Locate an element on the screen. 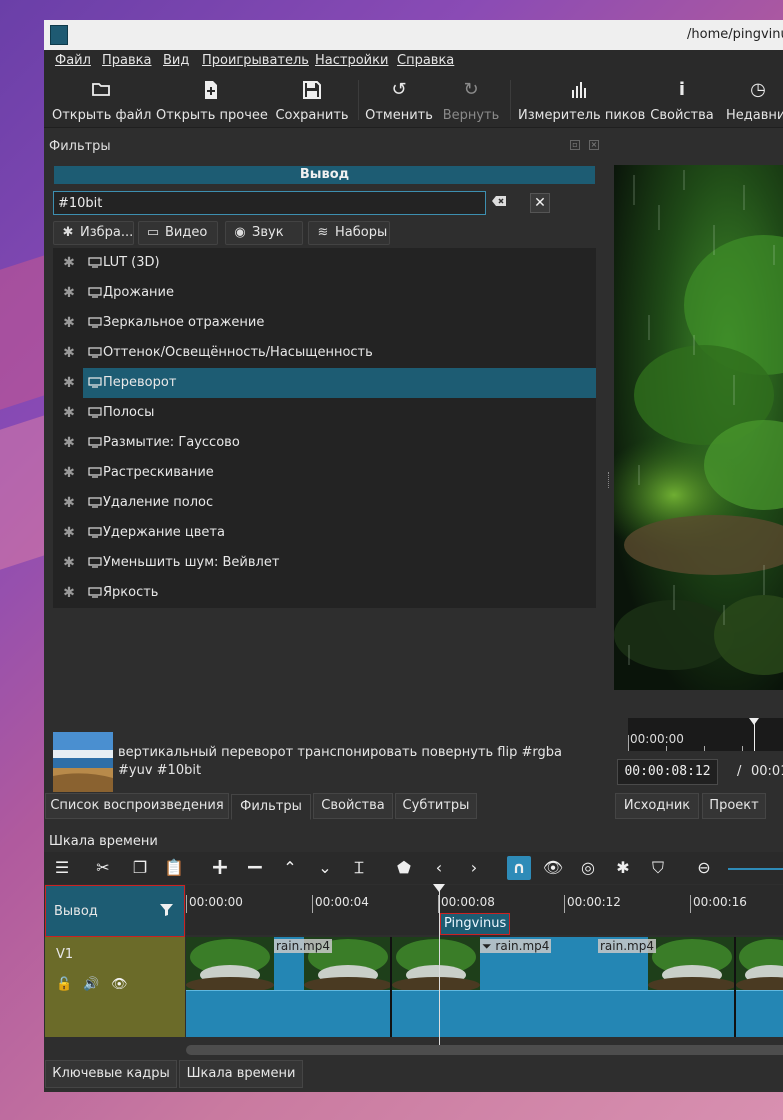  filter-item: ✱ Уменьшить шум: Вейвлет is located at coordinates (324, 563).